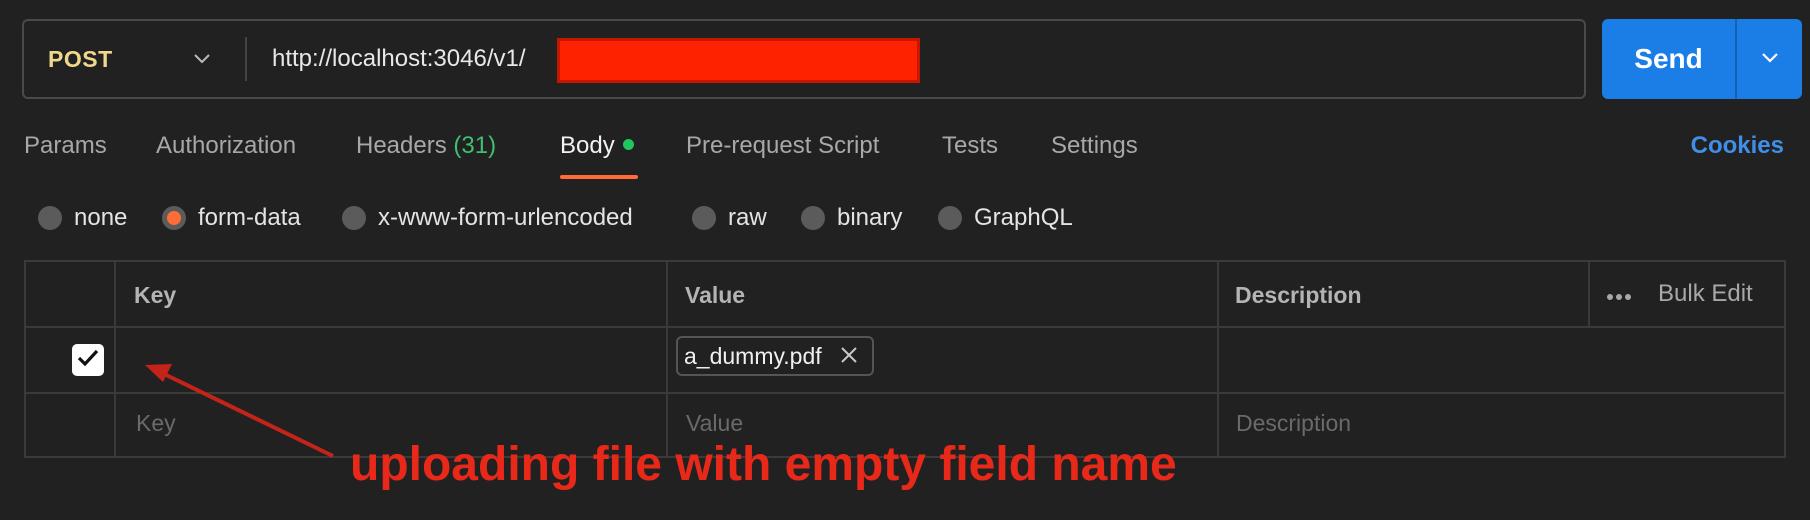 This screenshot has width=1810, height=520. Describe the element at coordinates (763, 464) in the screenshot. I see `annotation-text: uploading file with empty field name` at that location.